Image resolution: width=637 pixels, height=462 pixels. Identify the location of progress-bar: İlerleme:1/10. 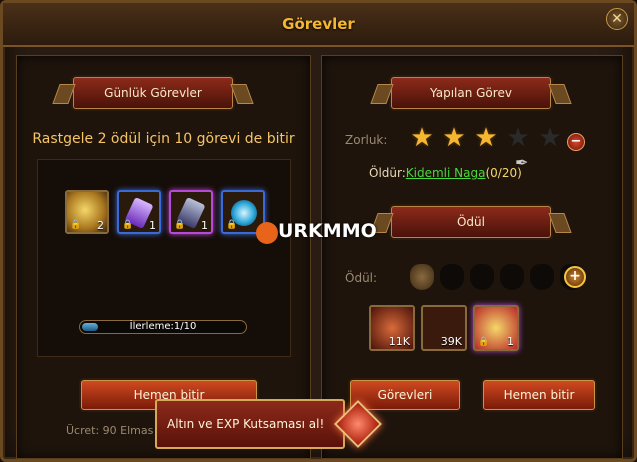
(163, 327).